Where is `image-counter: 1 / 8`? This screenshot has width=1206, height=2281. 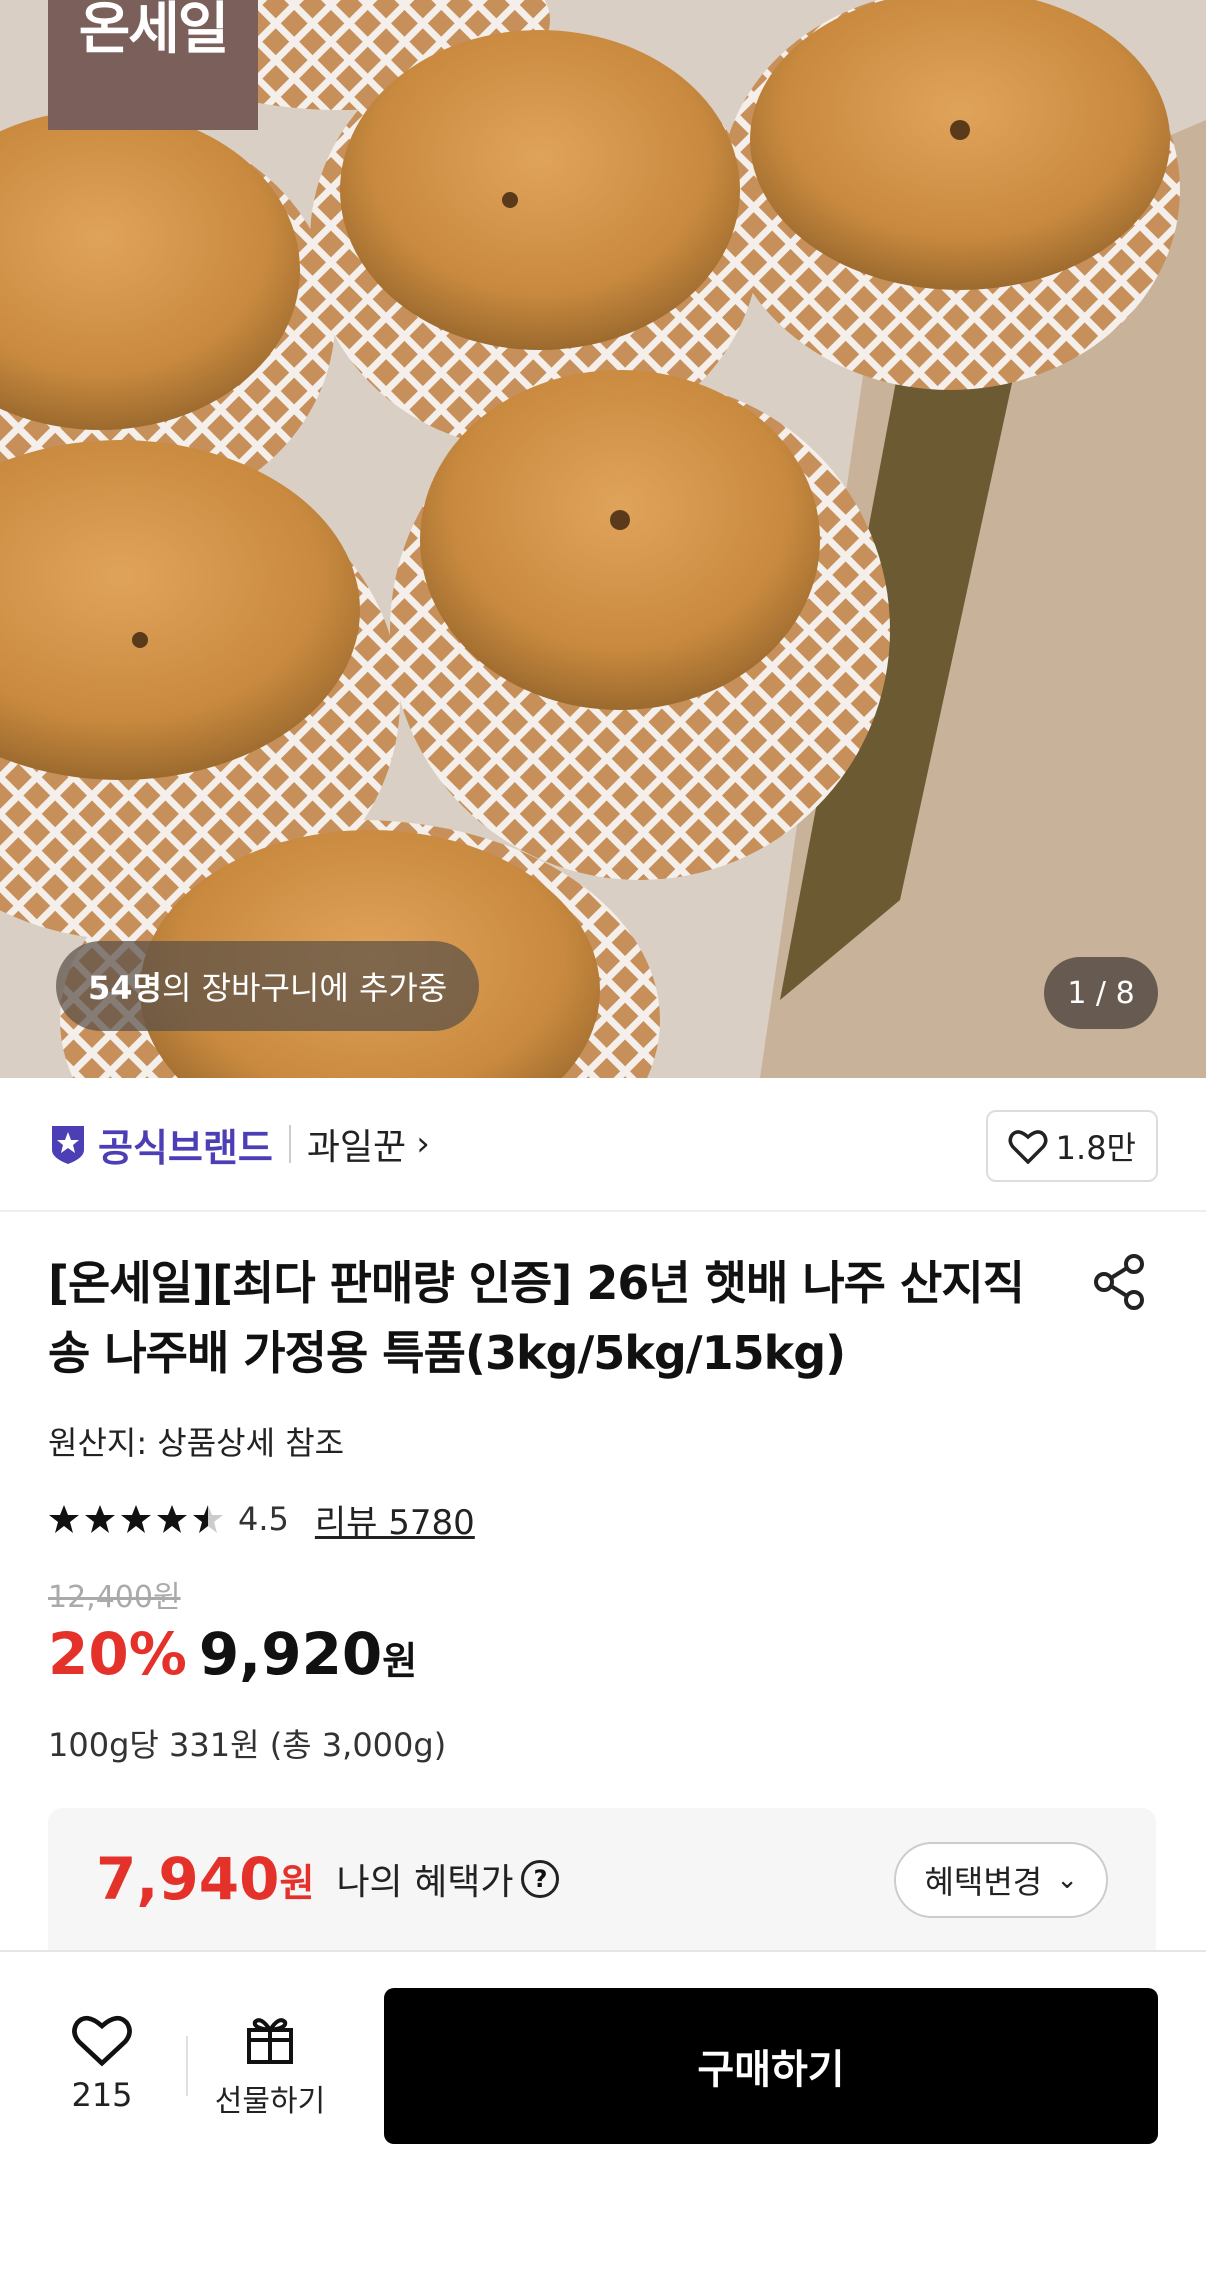 image-counter: 1 / 8 is located at coordinates (1101, 993).